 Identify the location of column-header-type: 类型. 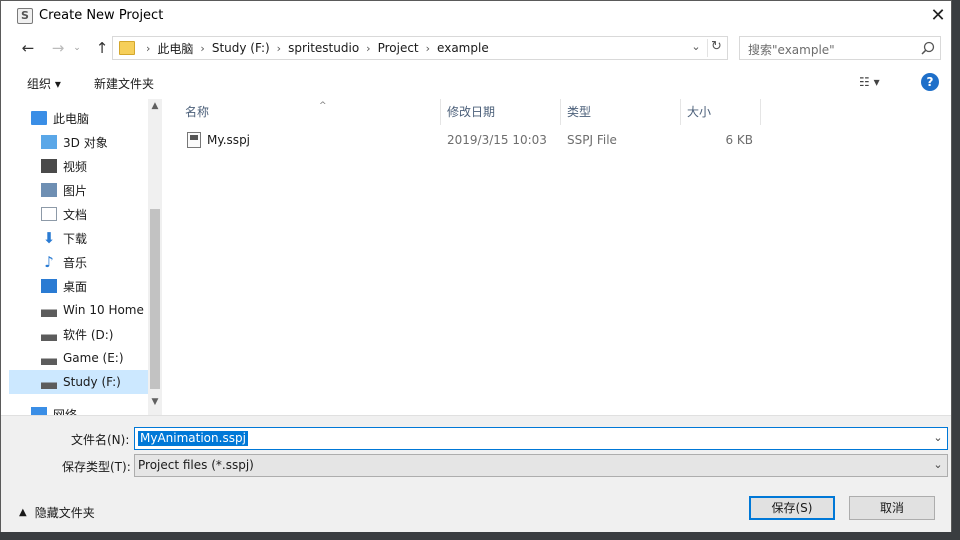
(621, 112).